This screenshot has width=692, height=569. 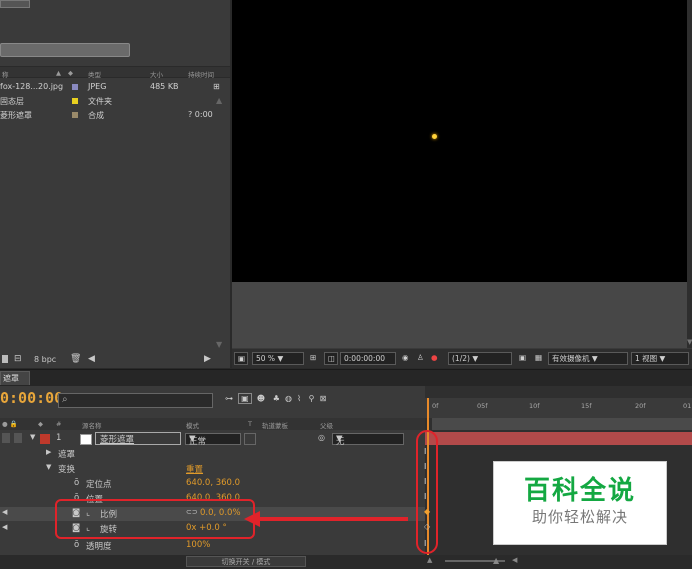 What do you see at coordinates (315, 358) in the screenshot?
I see `grid-icon: ⊞` at bounding box center [315, 358].